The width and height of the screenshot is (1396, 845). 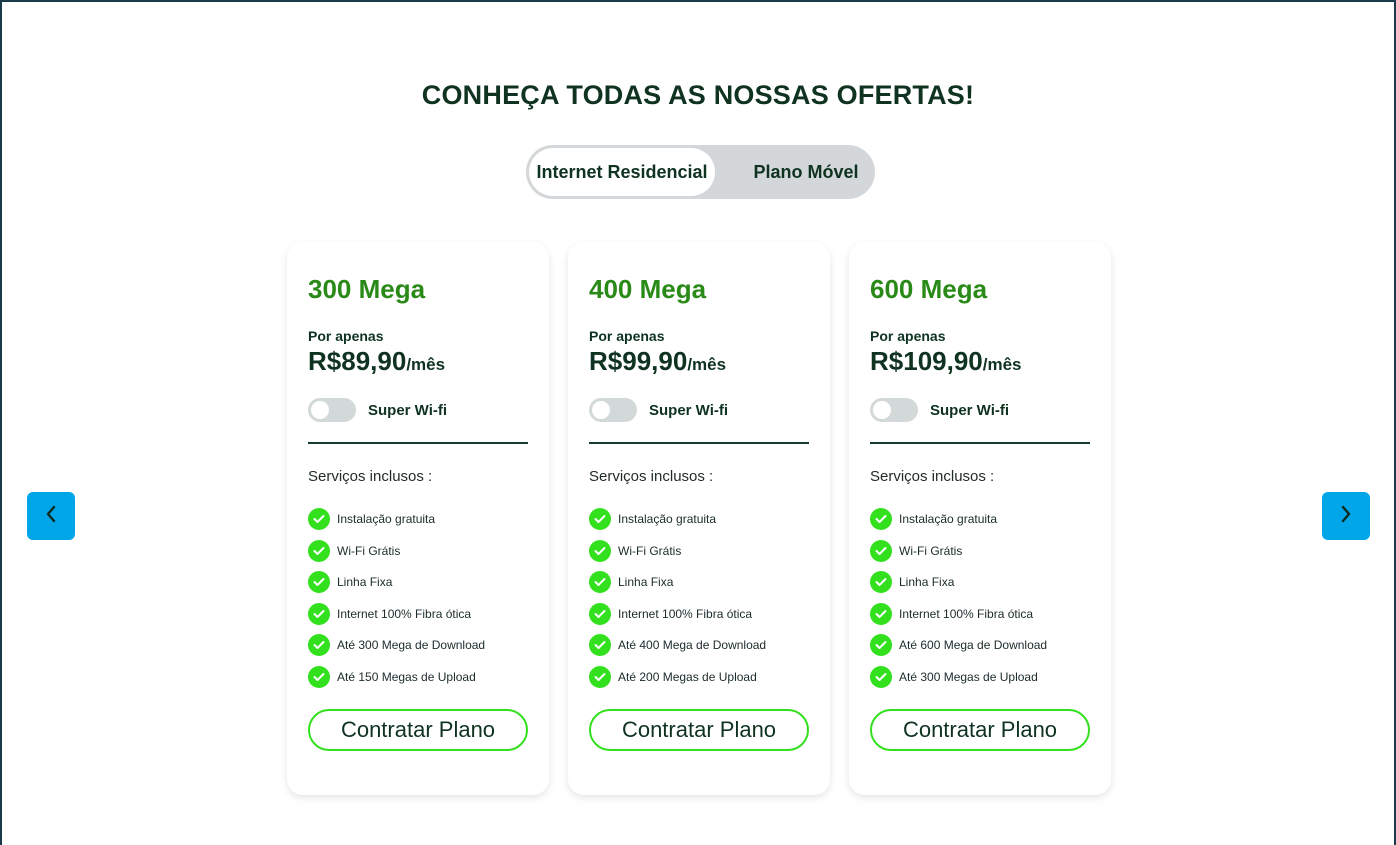 I want to click on feature-text: Até 150 Megas de Upload, so click(x=406, y=676).